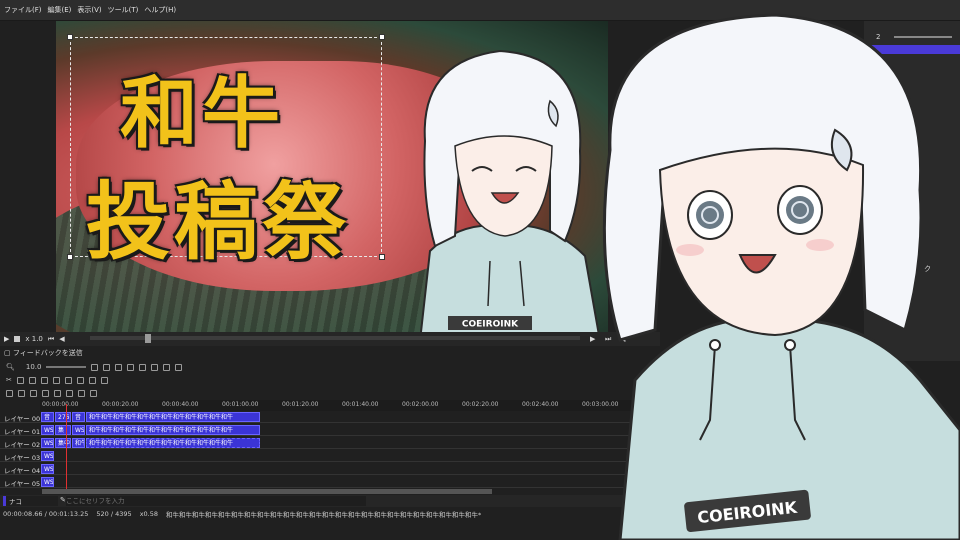  What do you see at coordinates (17, 339) in the screenshot?
I see `stop-icon` at bounding box center [17, 339].